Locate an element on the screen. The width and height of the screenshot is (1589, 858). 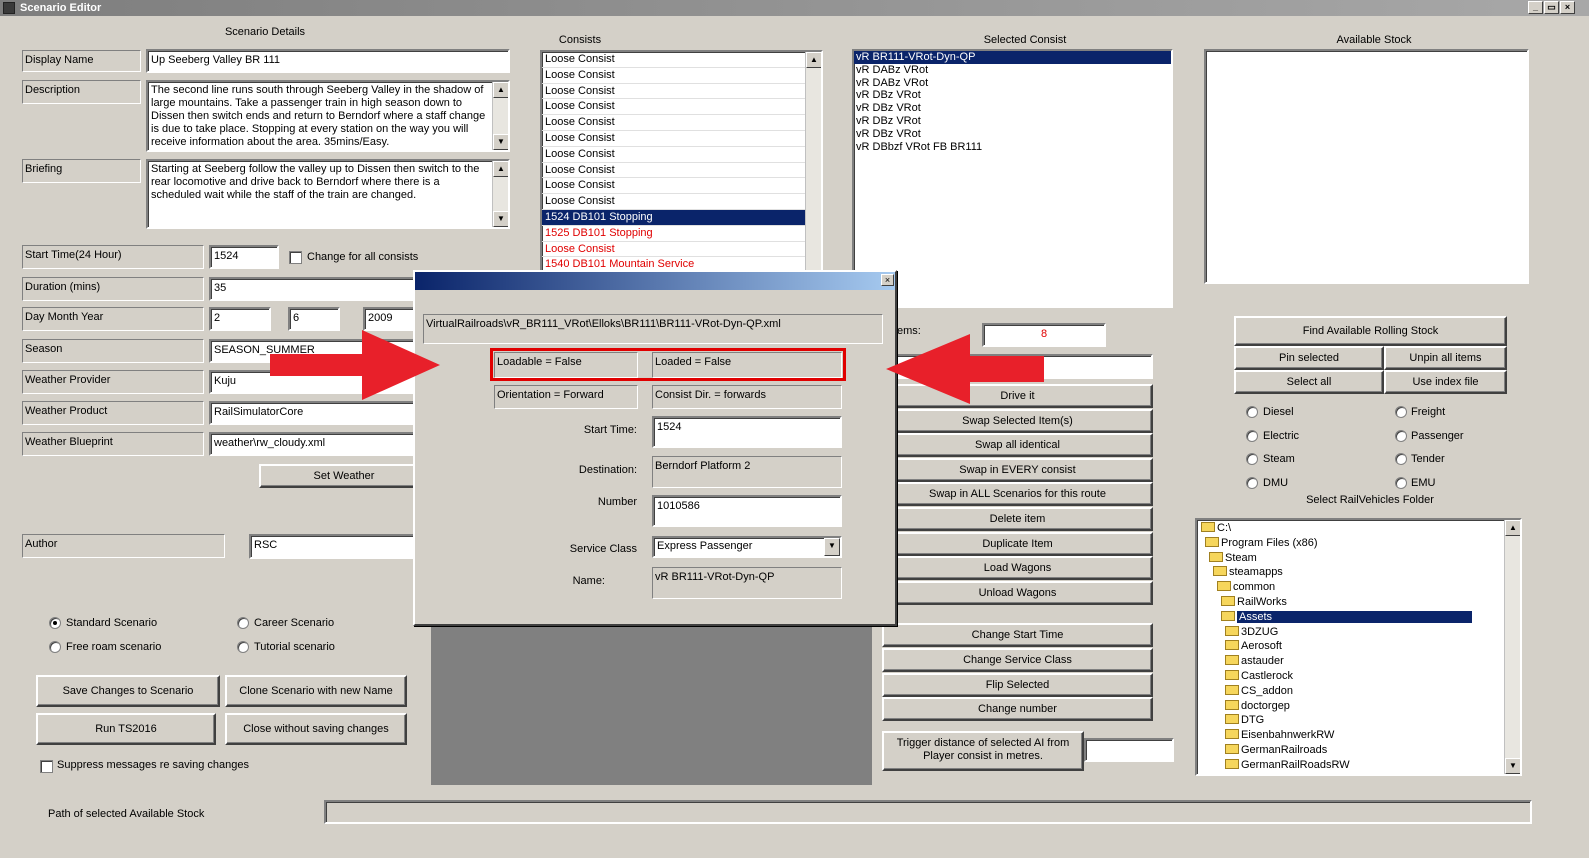
folder-tree-item: 3DZUG is located at coordinates (1350, 632).